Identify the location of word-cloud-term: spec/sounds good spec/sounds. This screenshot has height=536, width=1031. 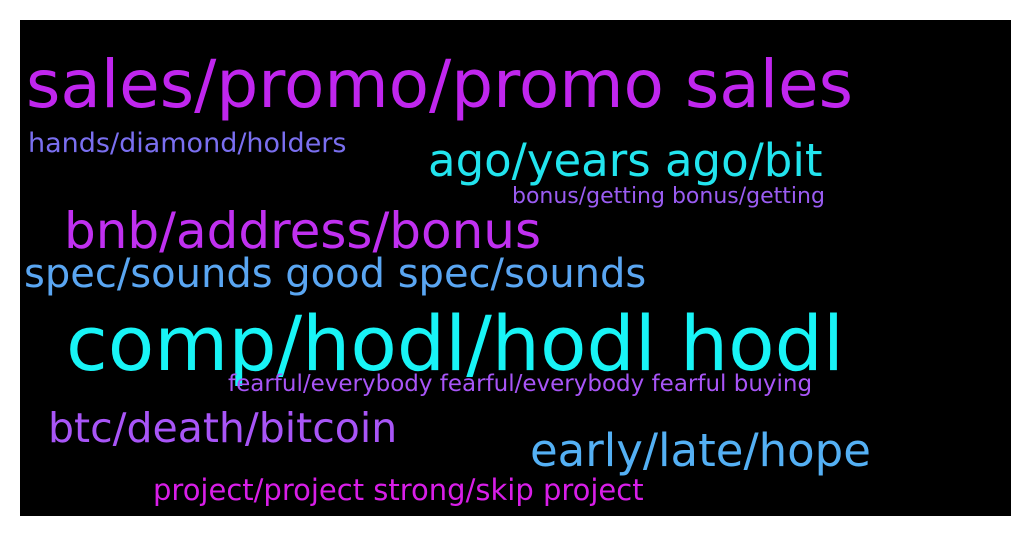
(335, 274).